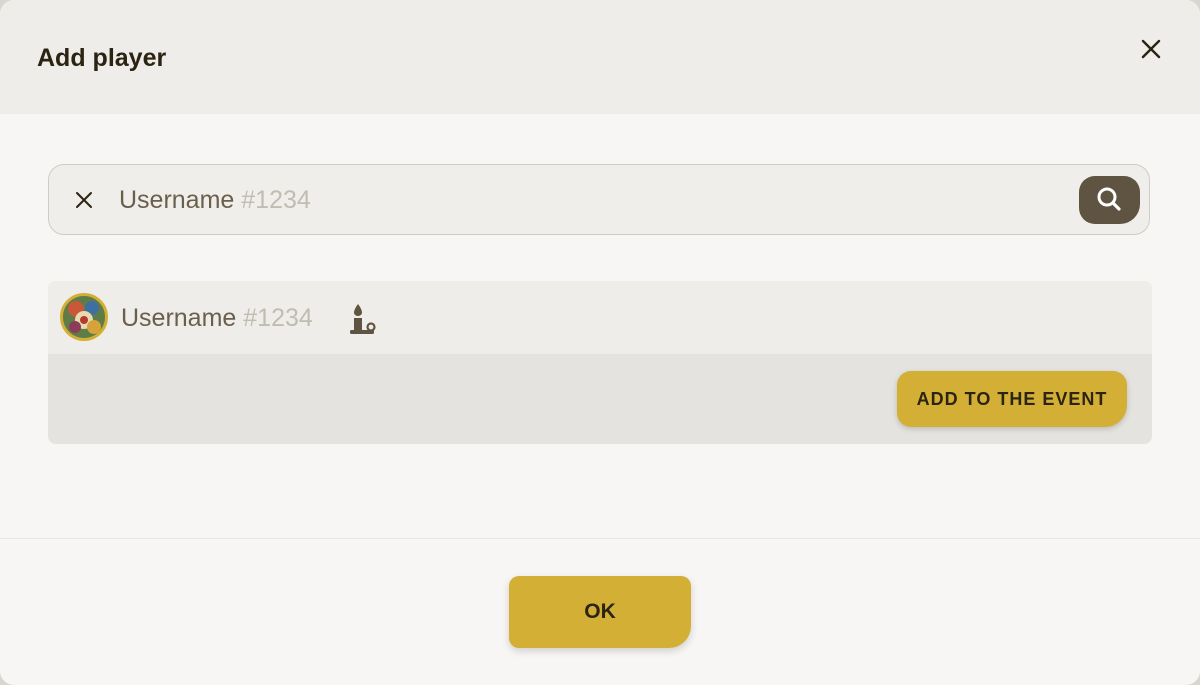 This screenshot has width=1200, height=685. What do you see at coordinates (177, 200) in the screenshot?
I see `search-input-username: Username` at bounding box center [177, 200].